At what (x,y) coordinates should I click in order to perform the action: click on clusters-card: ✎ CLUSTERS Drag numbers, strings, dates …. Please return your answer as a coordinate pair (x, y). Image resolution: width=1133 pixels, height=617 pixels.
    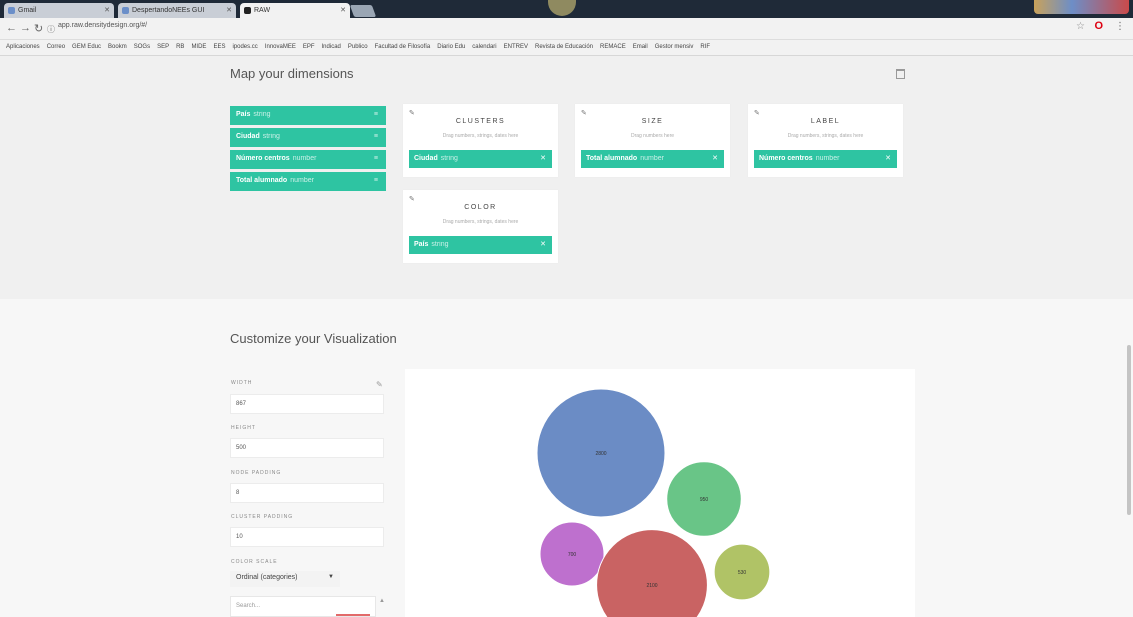
    Looking at the image, I should click on (480, 140).